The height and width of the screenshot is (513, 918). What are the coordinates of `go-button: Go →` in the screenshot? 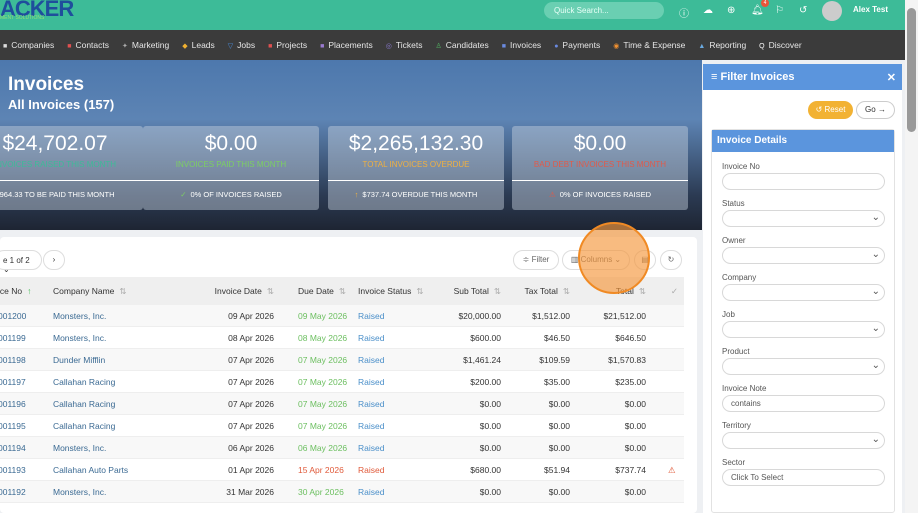 It's located at (875, 110).